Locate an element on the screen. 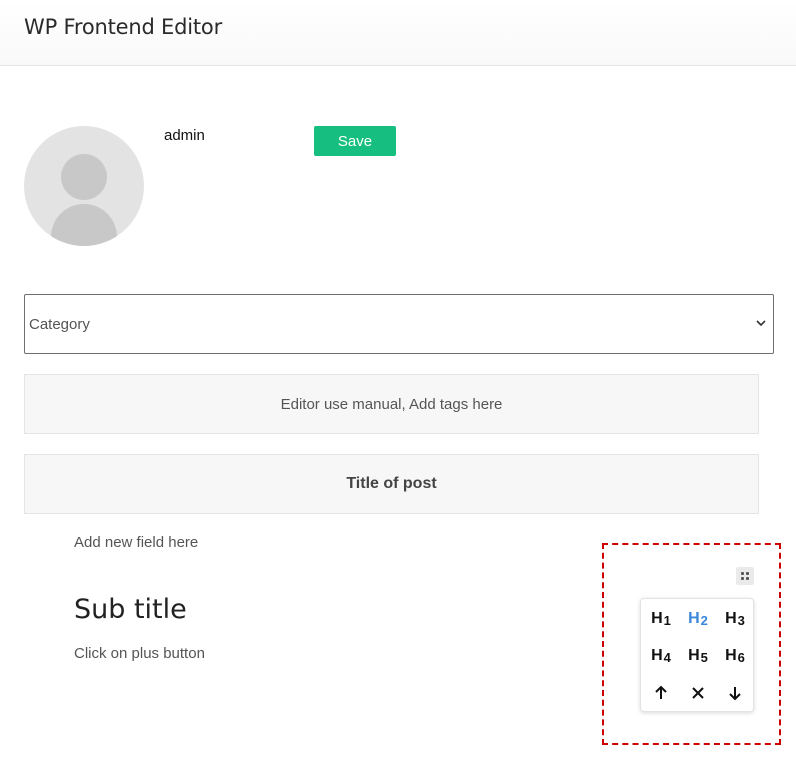 The width and height of the screenshot is (796, 771). heading-1-level: 1 is located at coordinates (667, 620).